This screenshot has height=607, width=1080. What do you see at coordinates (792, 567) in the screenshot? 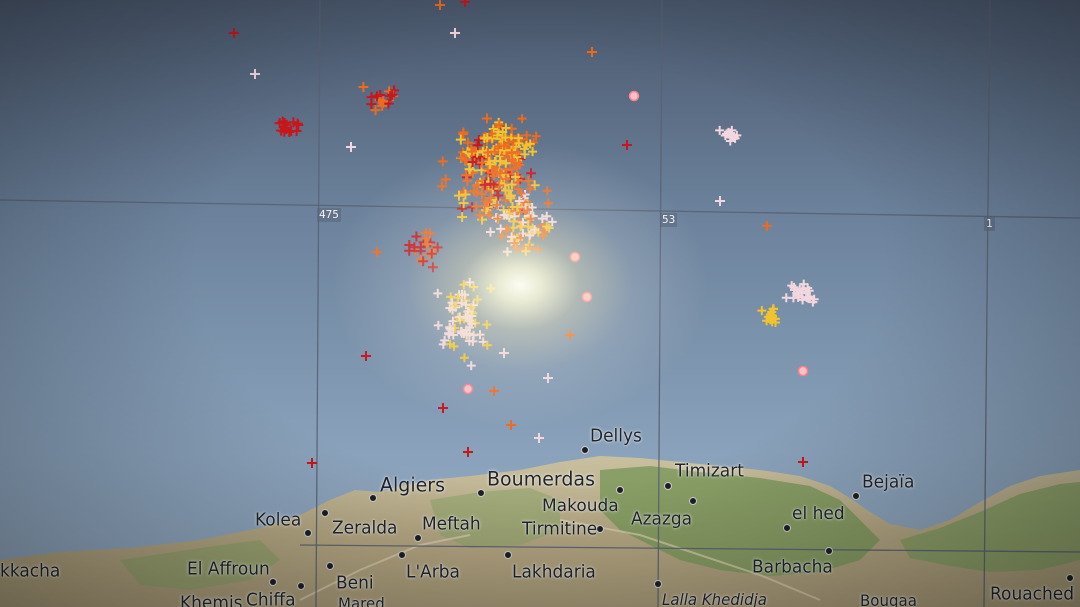
I see `city-label-barbacha: Barbacha` at bounding box center [792, 567].